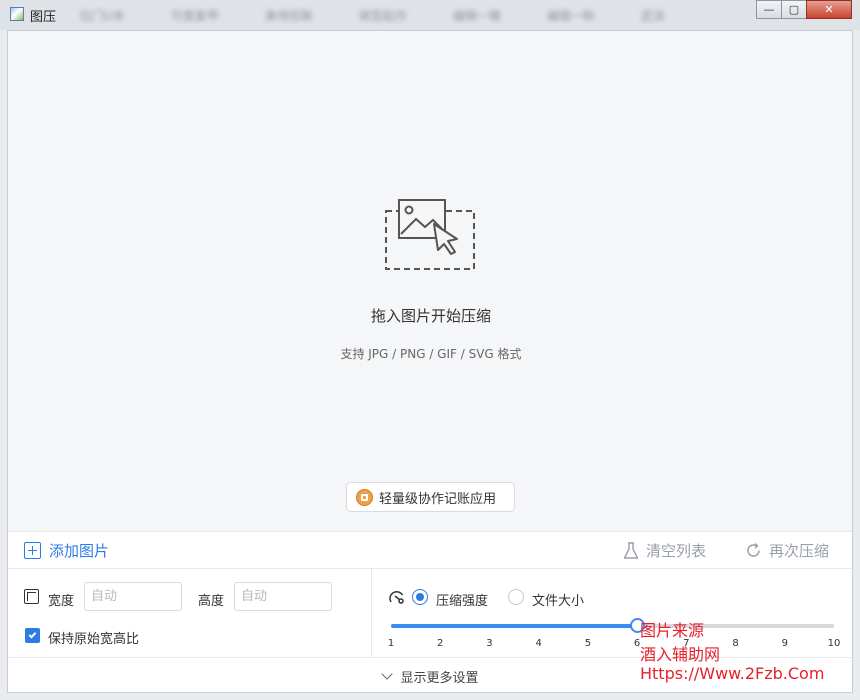  What do you see at coordinates (283, 596) in the screenshot?
I see `height-input` at bounding box center [283, 596].